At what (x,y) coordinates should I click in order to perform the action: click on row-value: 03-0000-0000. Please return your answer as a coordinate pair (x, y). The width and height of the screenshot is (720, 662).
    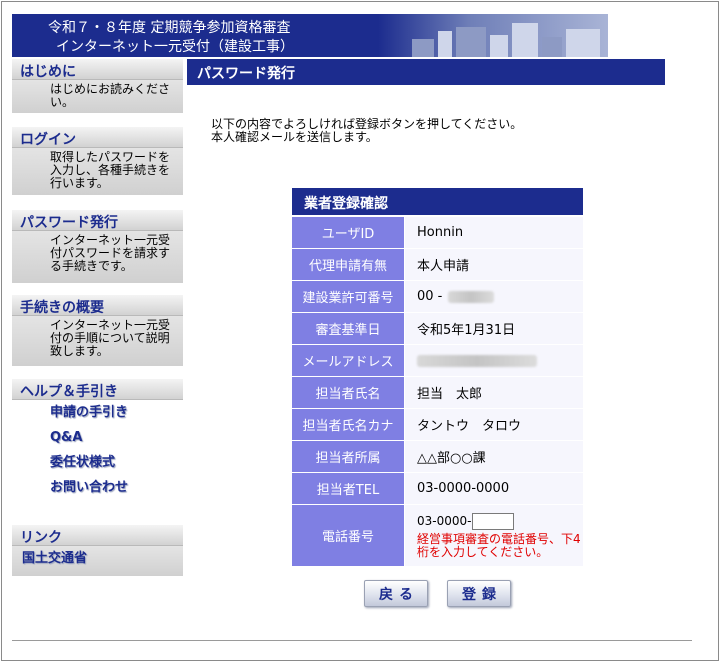
    Looking at the image, I should click on (494, 488).